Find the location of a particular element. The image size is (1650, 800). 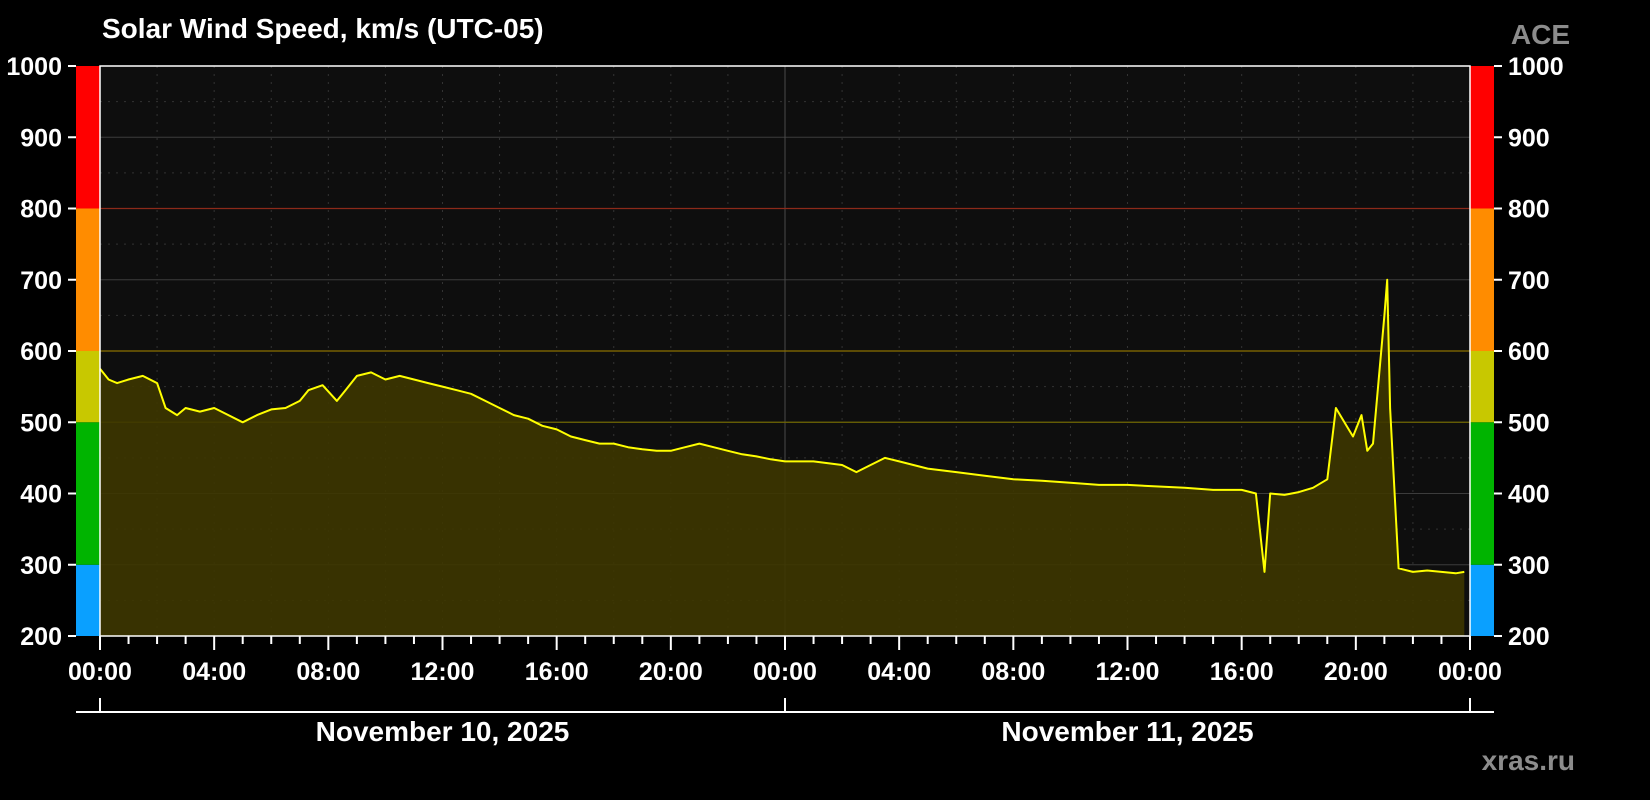

date-label: November 10, 2025 is located at coordinates (443, 731).